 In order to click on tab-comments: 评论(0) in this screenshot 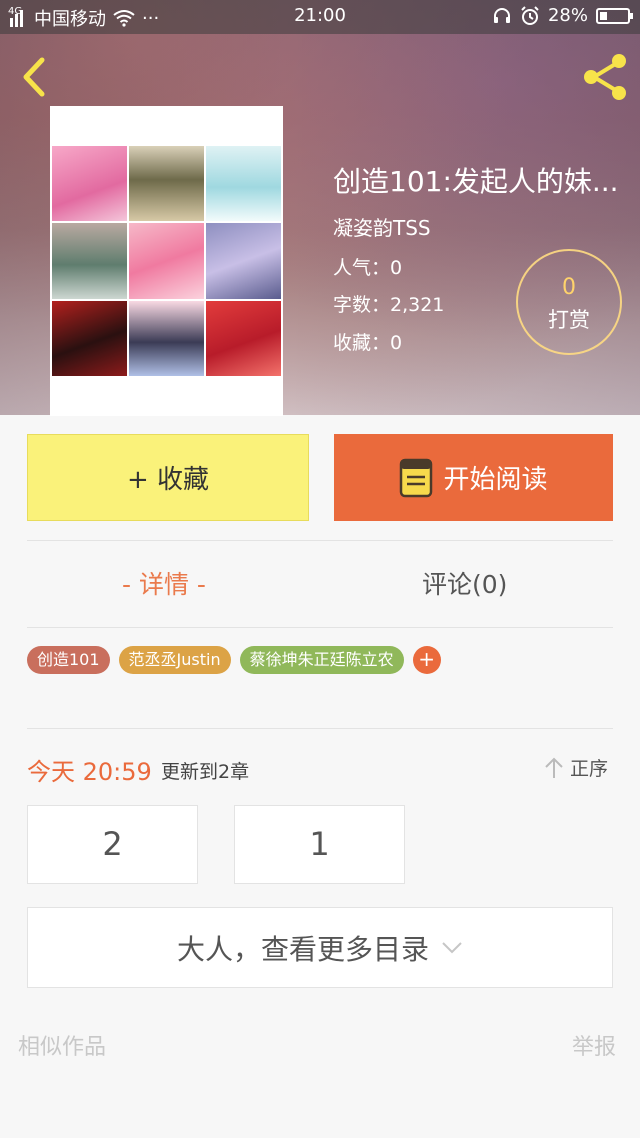, I will do `click(464, 583)`.